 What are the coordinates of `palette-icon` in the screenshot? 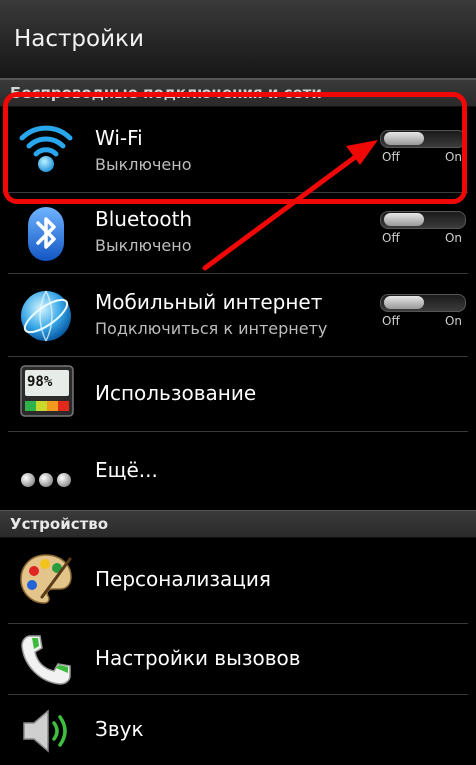 It's located at (46, 579).